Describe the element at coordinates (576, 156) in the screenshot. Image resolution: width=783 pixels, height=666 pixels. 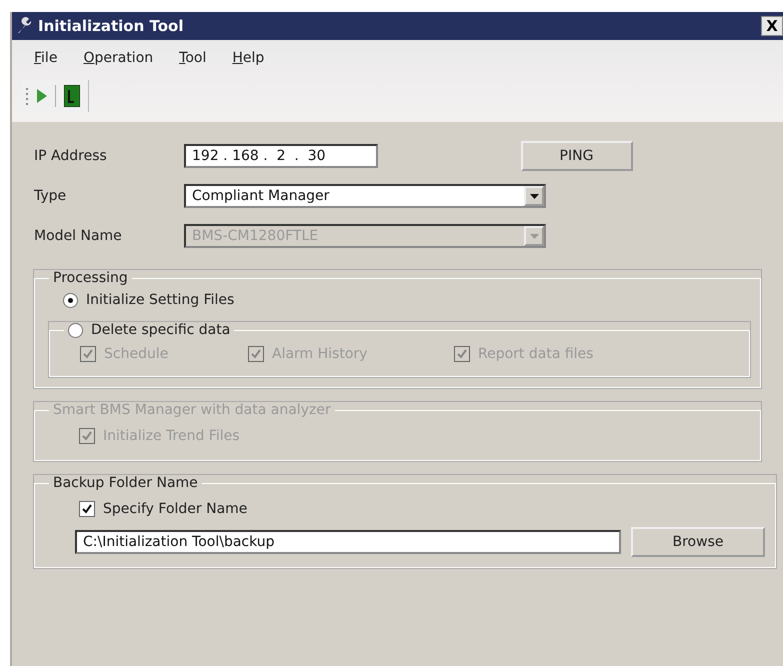
I see `ping-button: PING` at that location.